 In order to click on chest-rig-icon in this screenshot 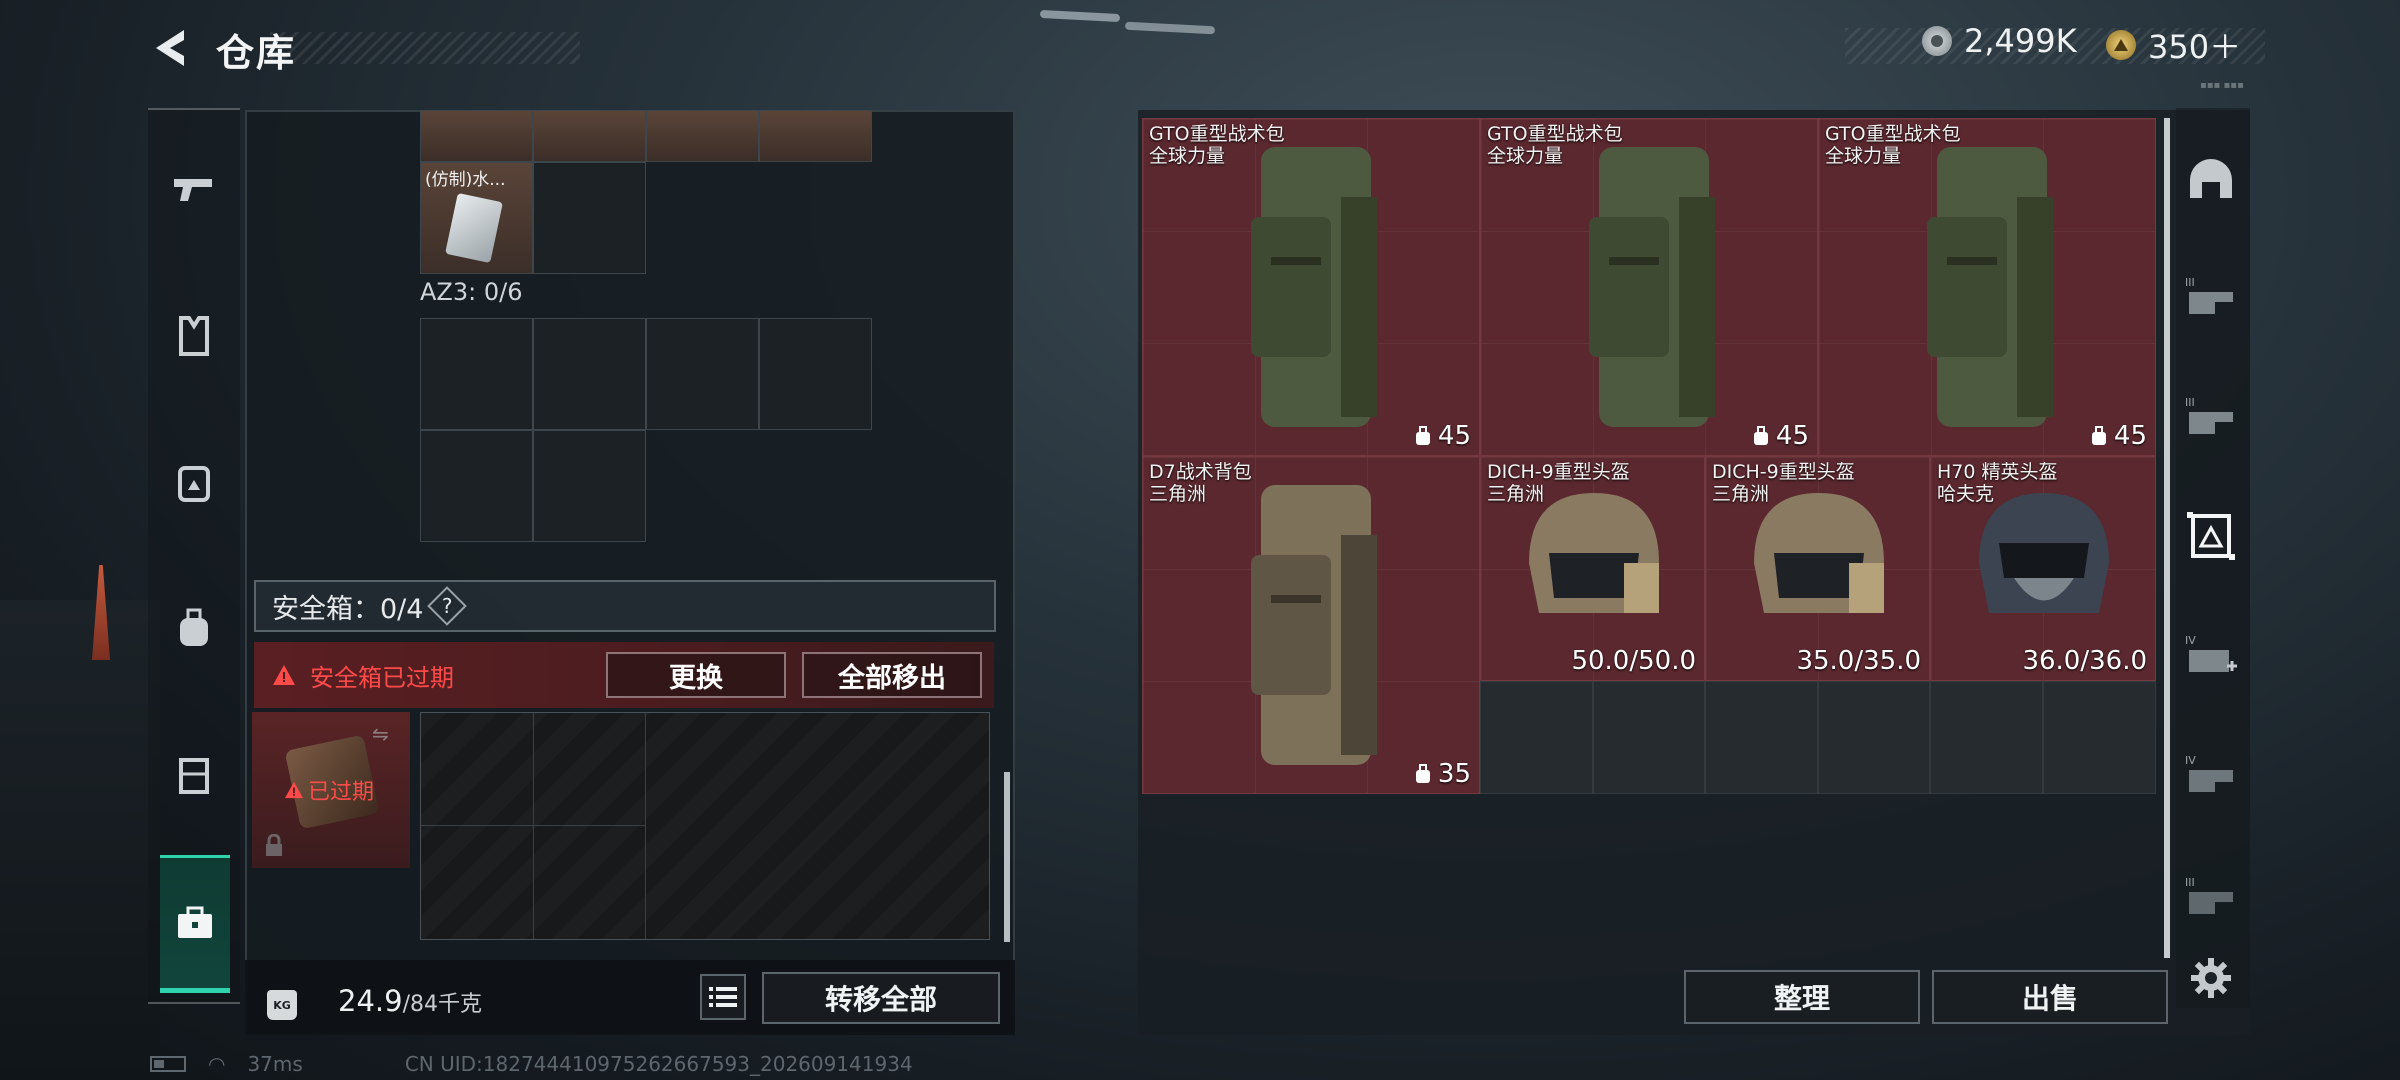, I will do `click(194, 774)`.